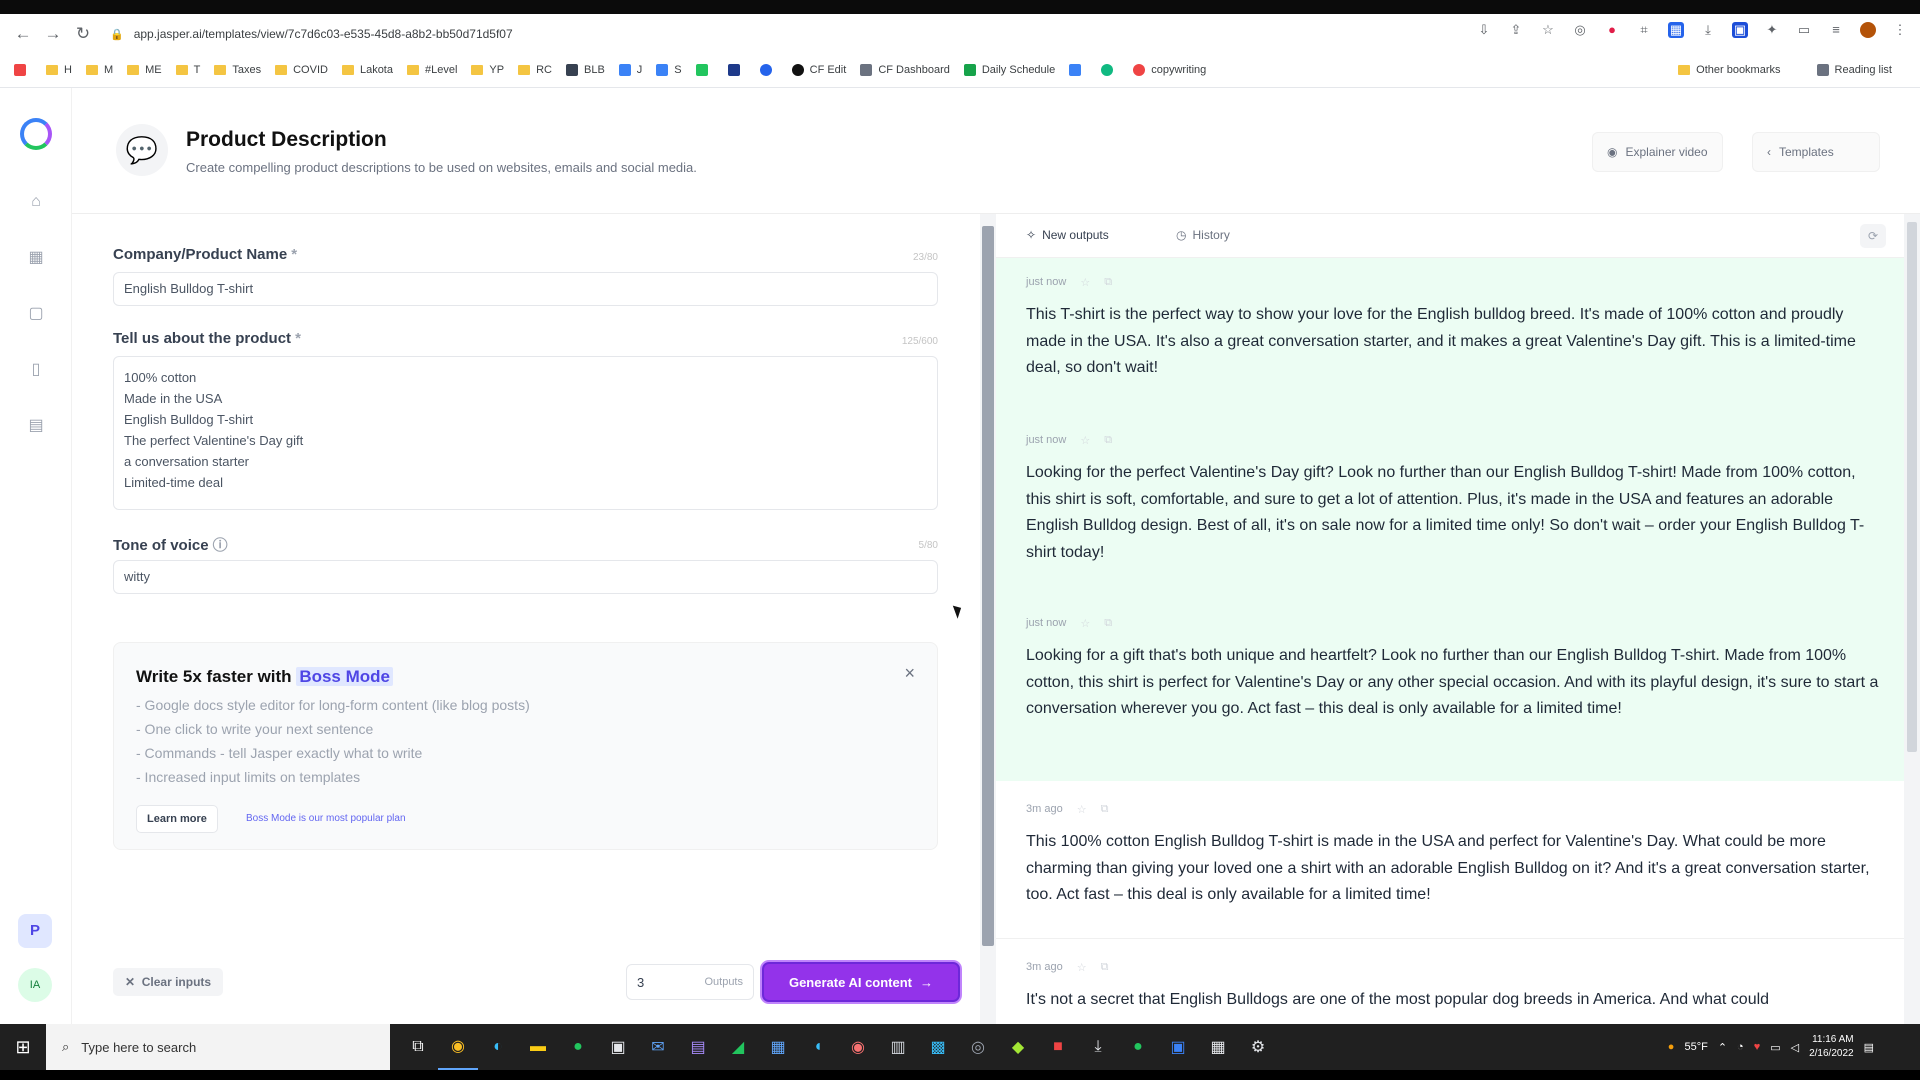 The width and height of the screenshot is (1920, 1080). Describe the element at coordinates (1009, 70) in the screenshot. I see `bookmark: Daily Schedule` at that location.